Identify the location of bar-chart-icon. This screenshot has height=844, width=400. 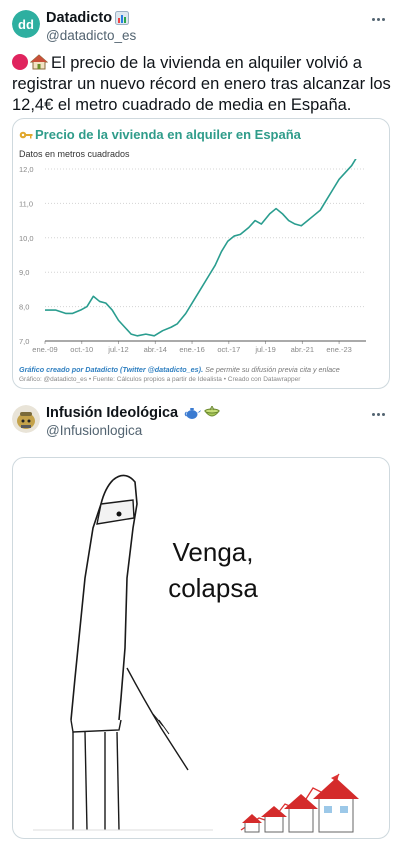
(122, 18).